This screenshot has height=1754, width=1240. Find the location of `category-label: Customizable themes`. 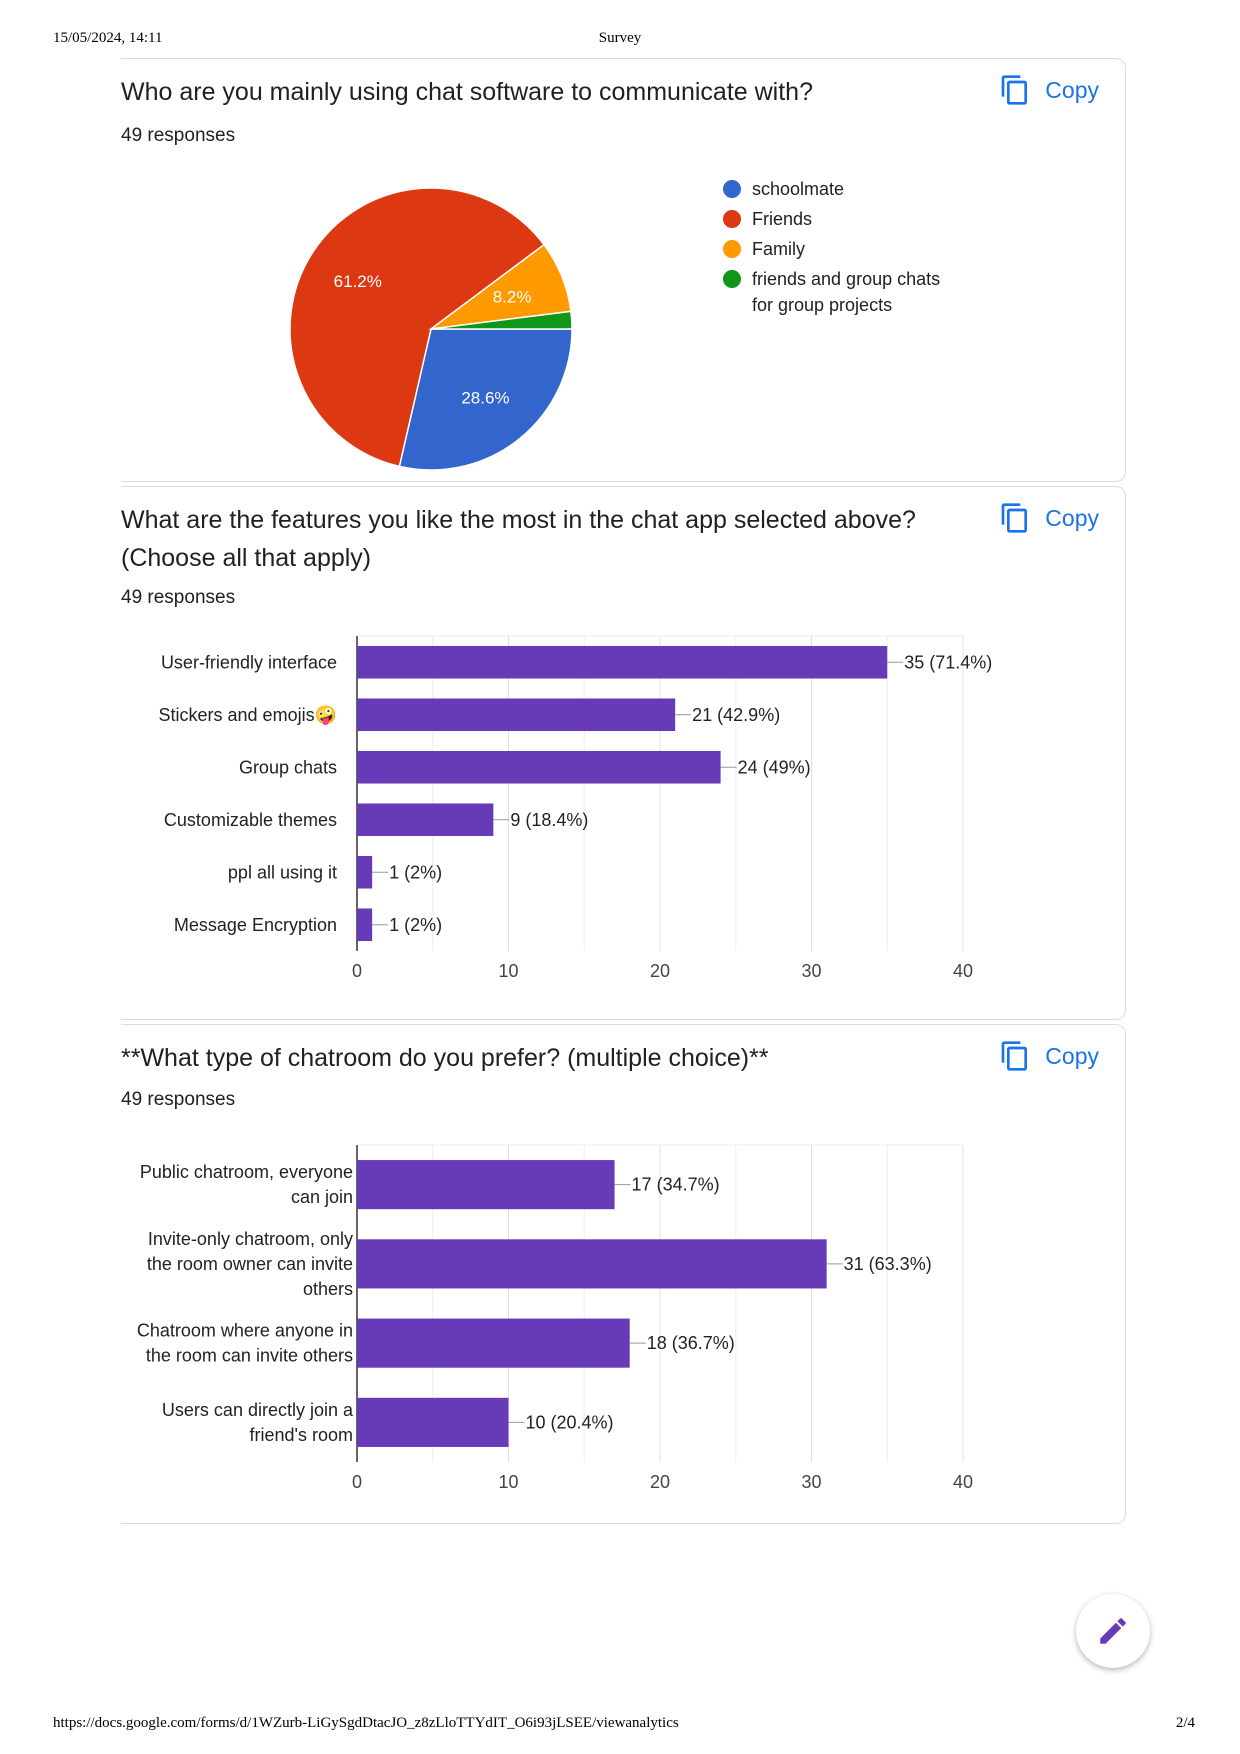

category-label: Customizable themes is located at coordinates (250, 820).